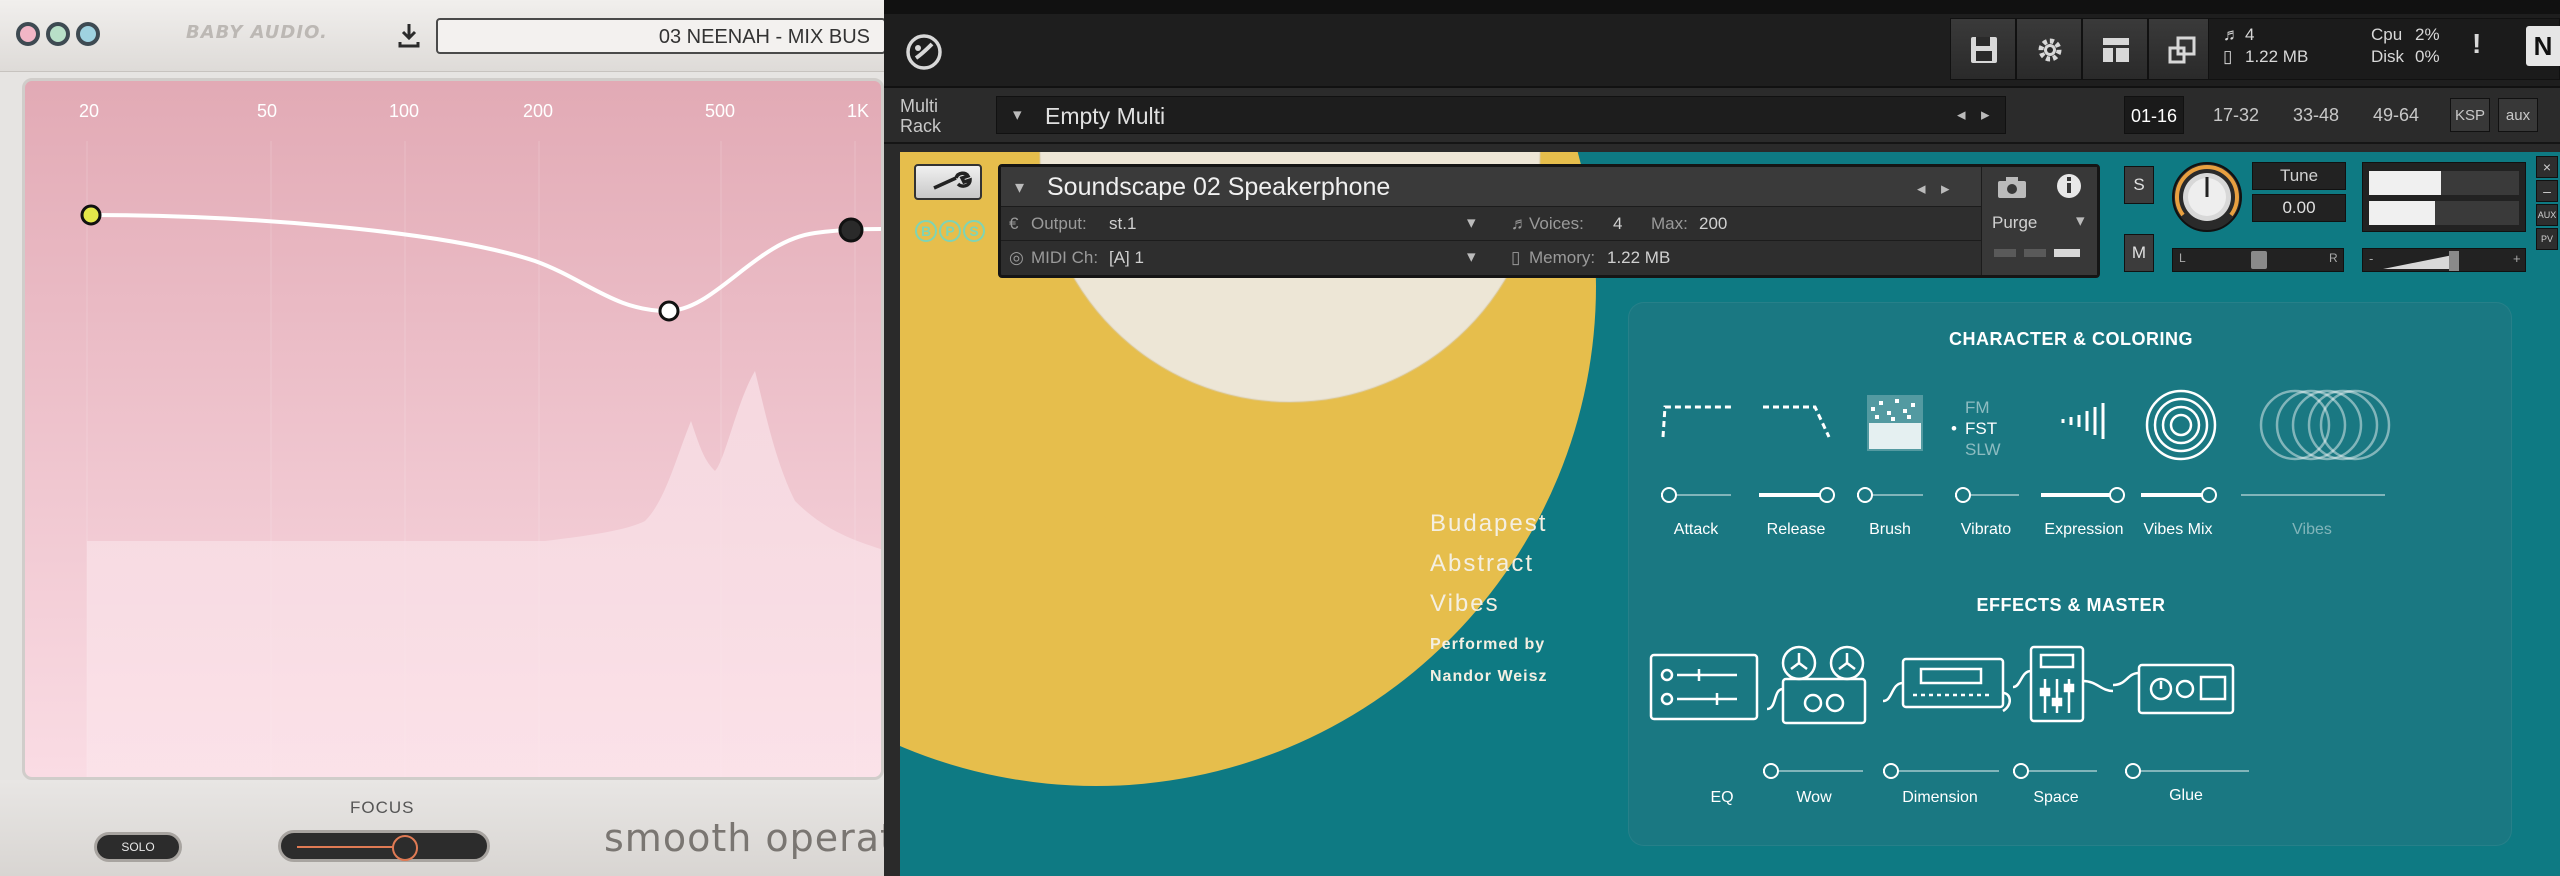 The image size is (2560, 876). What do you see at coordinates (2387, 34) in the screenshot?
I see `cpu-label: Cpu` at bounding box center [2387, 34].